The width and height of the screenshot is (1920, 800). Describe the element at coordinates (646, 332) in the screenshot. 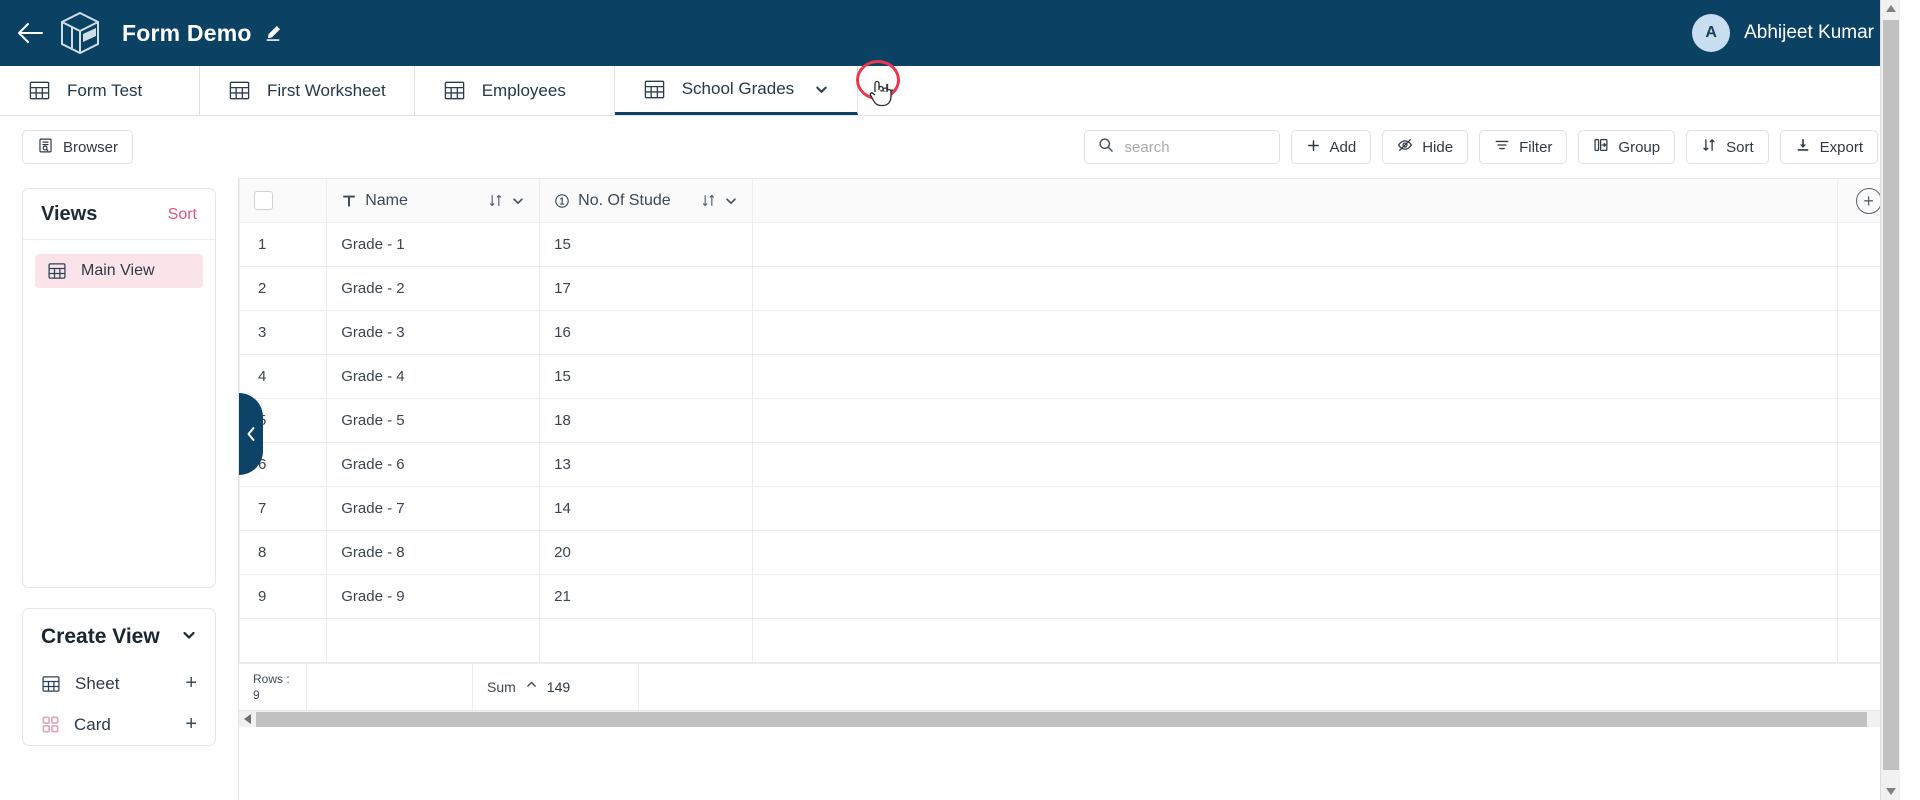

I see `cell-number: 16` at that location.